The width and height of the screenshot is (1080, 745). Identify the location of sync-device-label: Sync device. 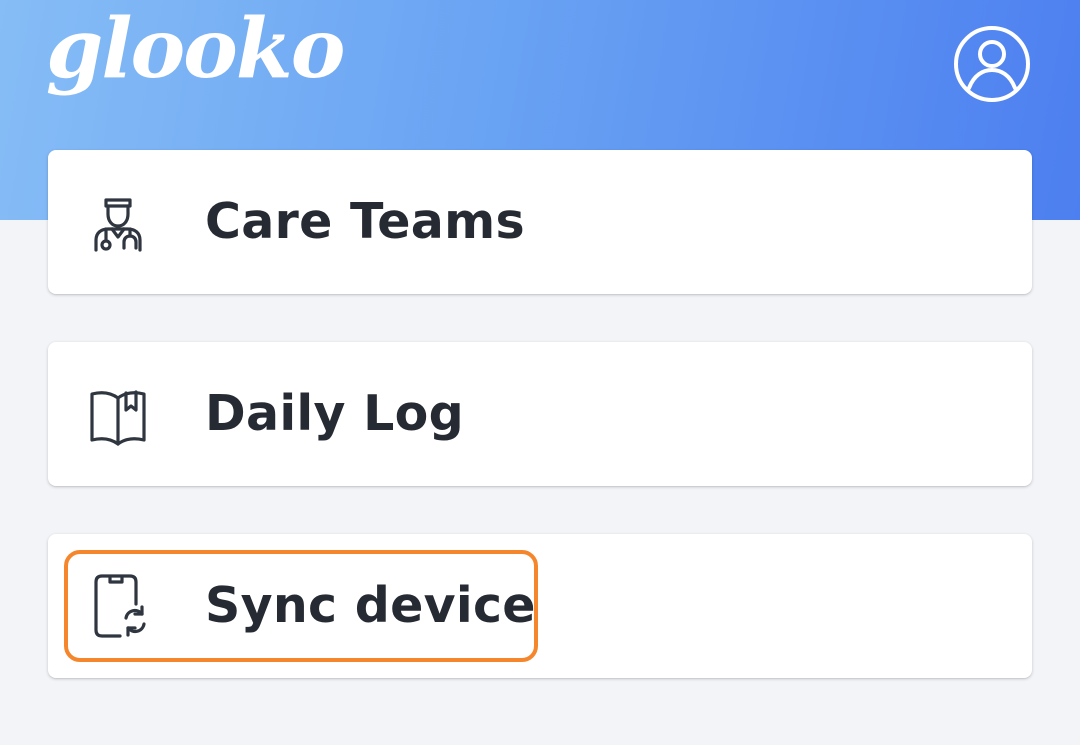
(370, 605).